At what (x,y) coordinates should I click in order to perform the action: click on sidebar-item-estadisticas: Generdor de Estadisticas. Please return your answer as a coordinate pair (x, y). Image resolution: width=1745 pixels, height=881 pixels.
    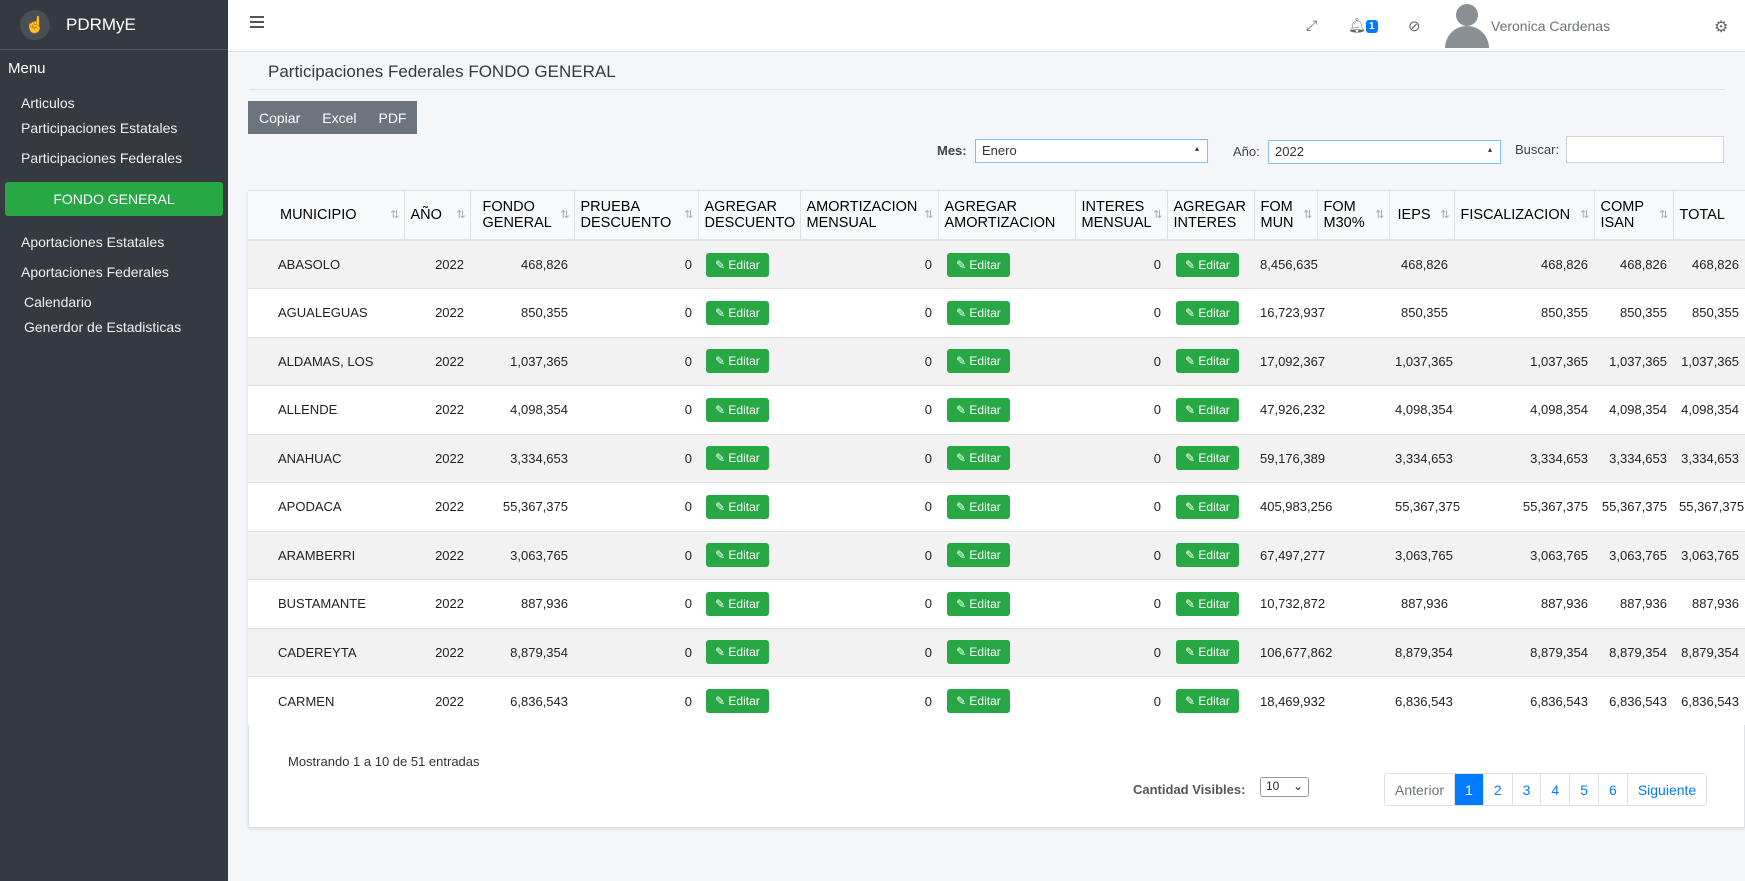
    Looking at the image, I should click on (114, 328).